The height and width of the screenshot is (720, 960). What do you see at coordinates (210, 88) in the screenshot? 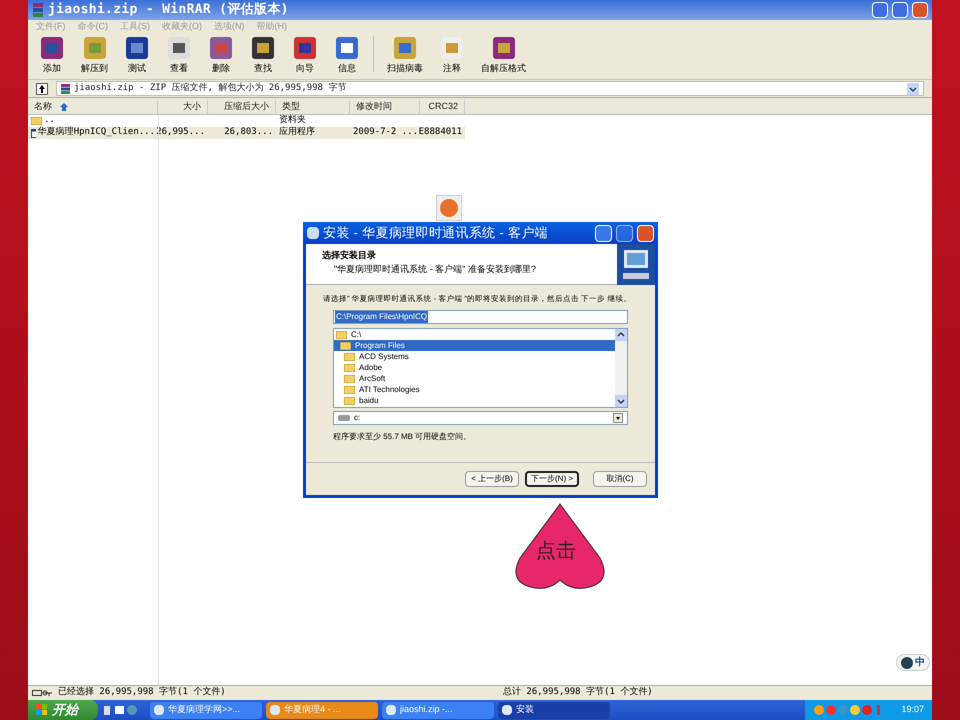
I see `path-text: jiaoshi.zip - ZIP 压缩文件, 解包大小为 26,995,998 字节` at bounding box center [210, 88].